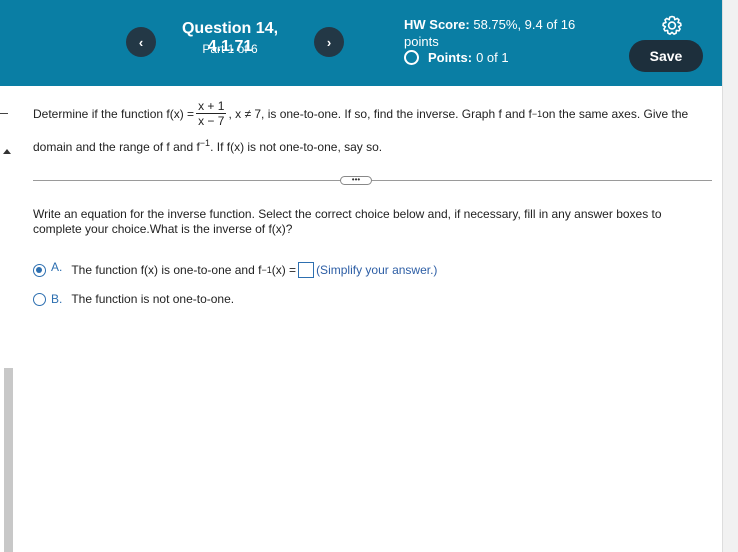 Image resolution: width=738 pixels, height=552 pixels. Describe the element at coordinates (153, 299) in the screenshot. I see `choice-b-text: The function is not one-to-one.` at that location.